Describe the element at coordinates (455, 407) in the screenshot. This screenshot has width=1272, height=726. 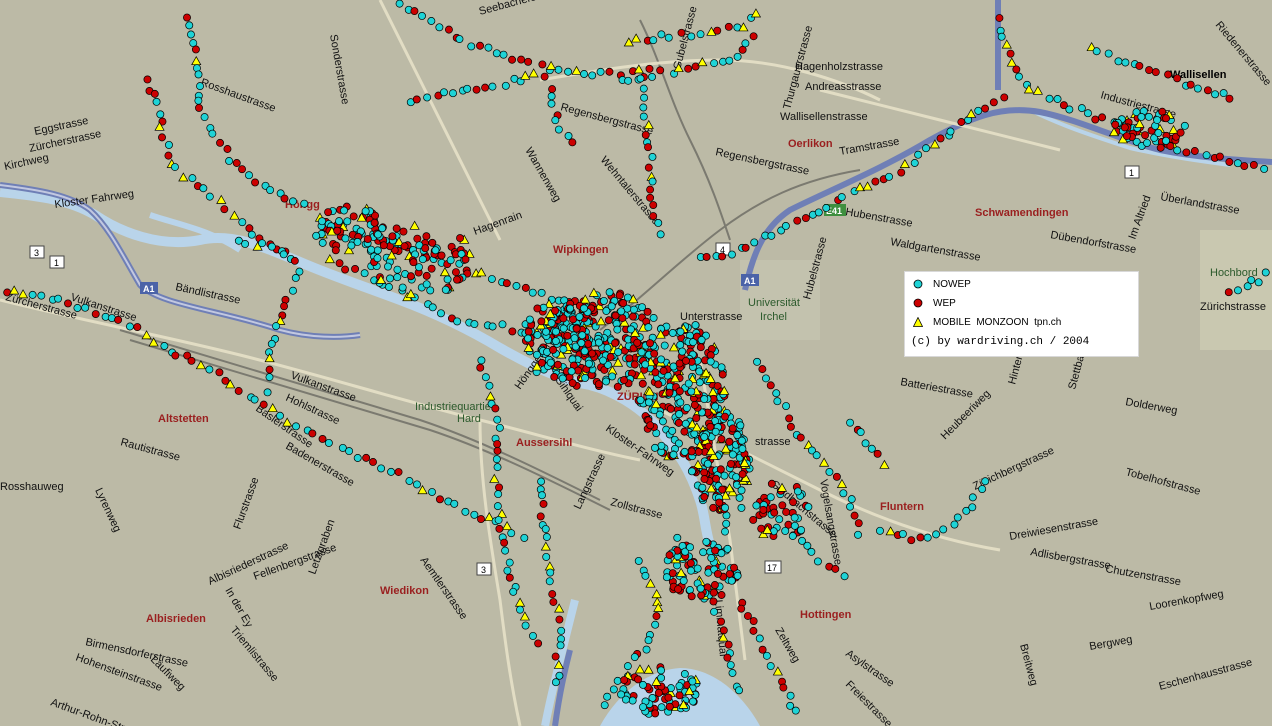
I see `place-industriequartier: Industriequartier` at that location.